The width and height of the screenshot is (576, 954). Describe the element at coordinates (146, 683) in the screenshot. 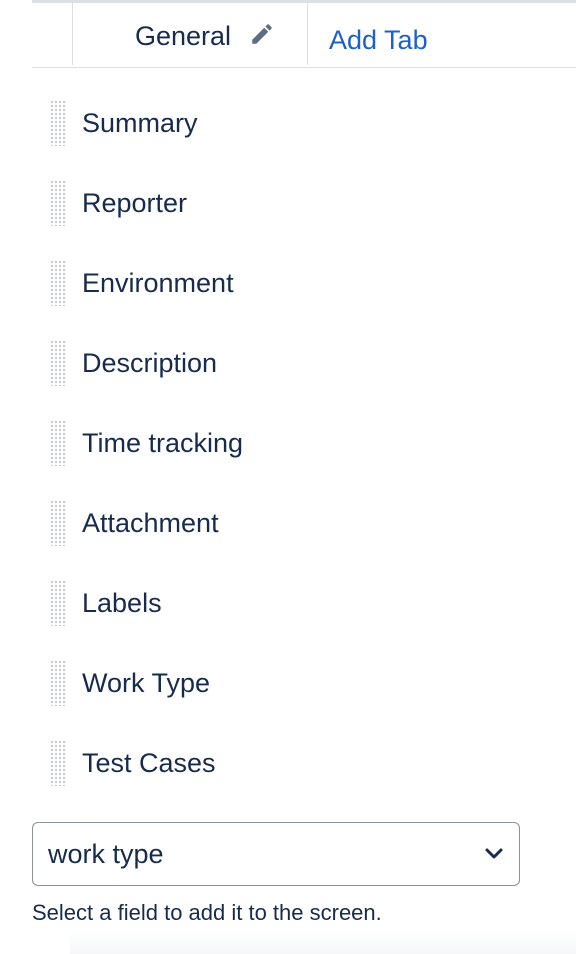

I see `field-label: Work Type` at that location.